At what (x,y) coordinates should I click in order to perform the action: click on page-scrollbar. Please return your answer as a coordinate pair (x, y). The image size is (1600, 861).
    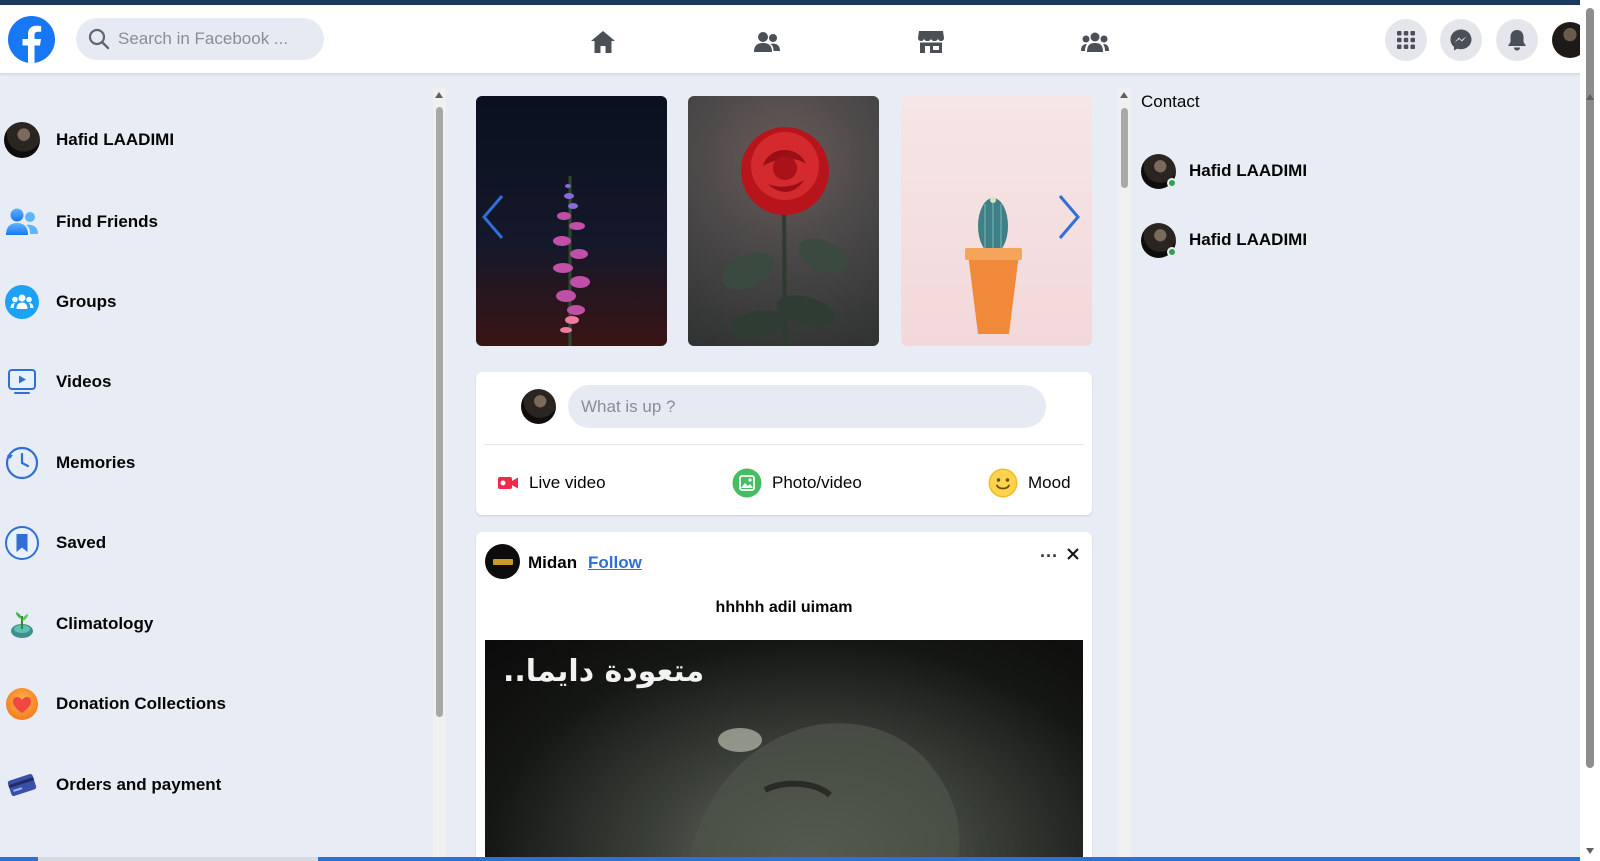
    Looking at the image, I should click on (1590, 430).